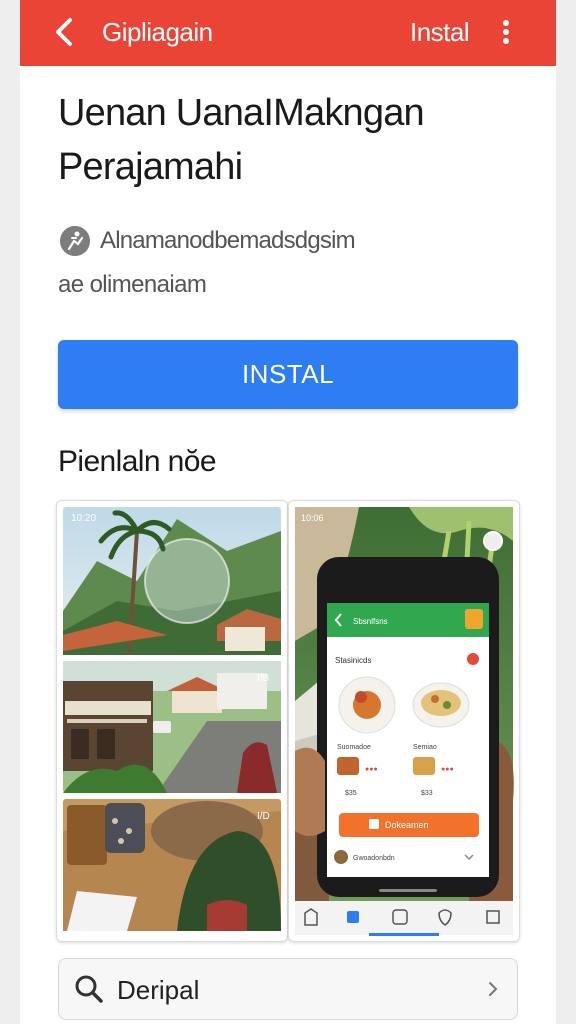  Describe the element at coordinates (83, 518) in the screenshot. I see `screenshot-1-status-time: 10:20` at that location.